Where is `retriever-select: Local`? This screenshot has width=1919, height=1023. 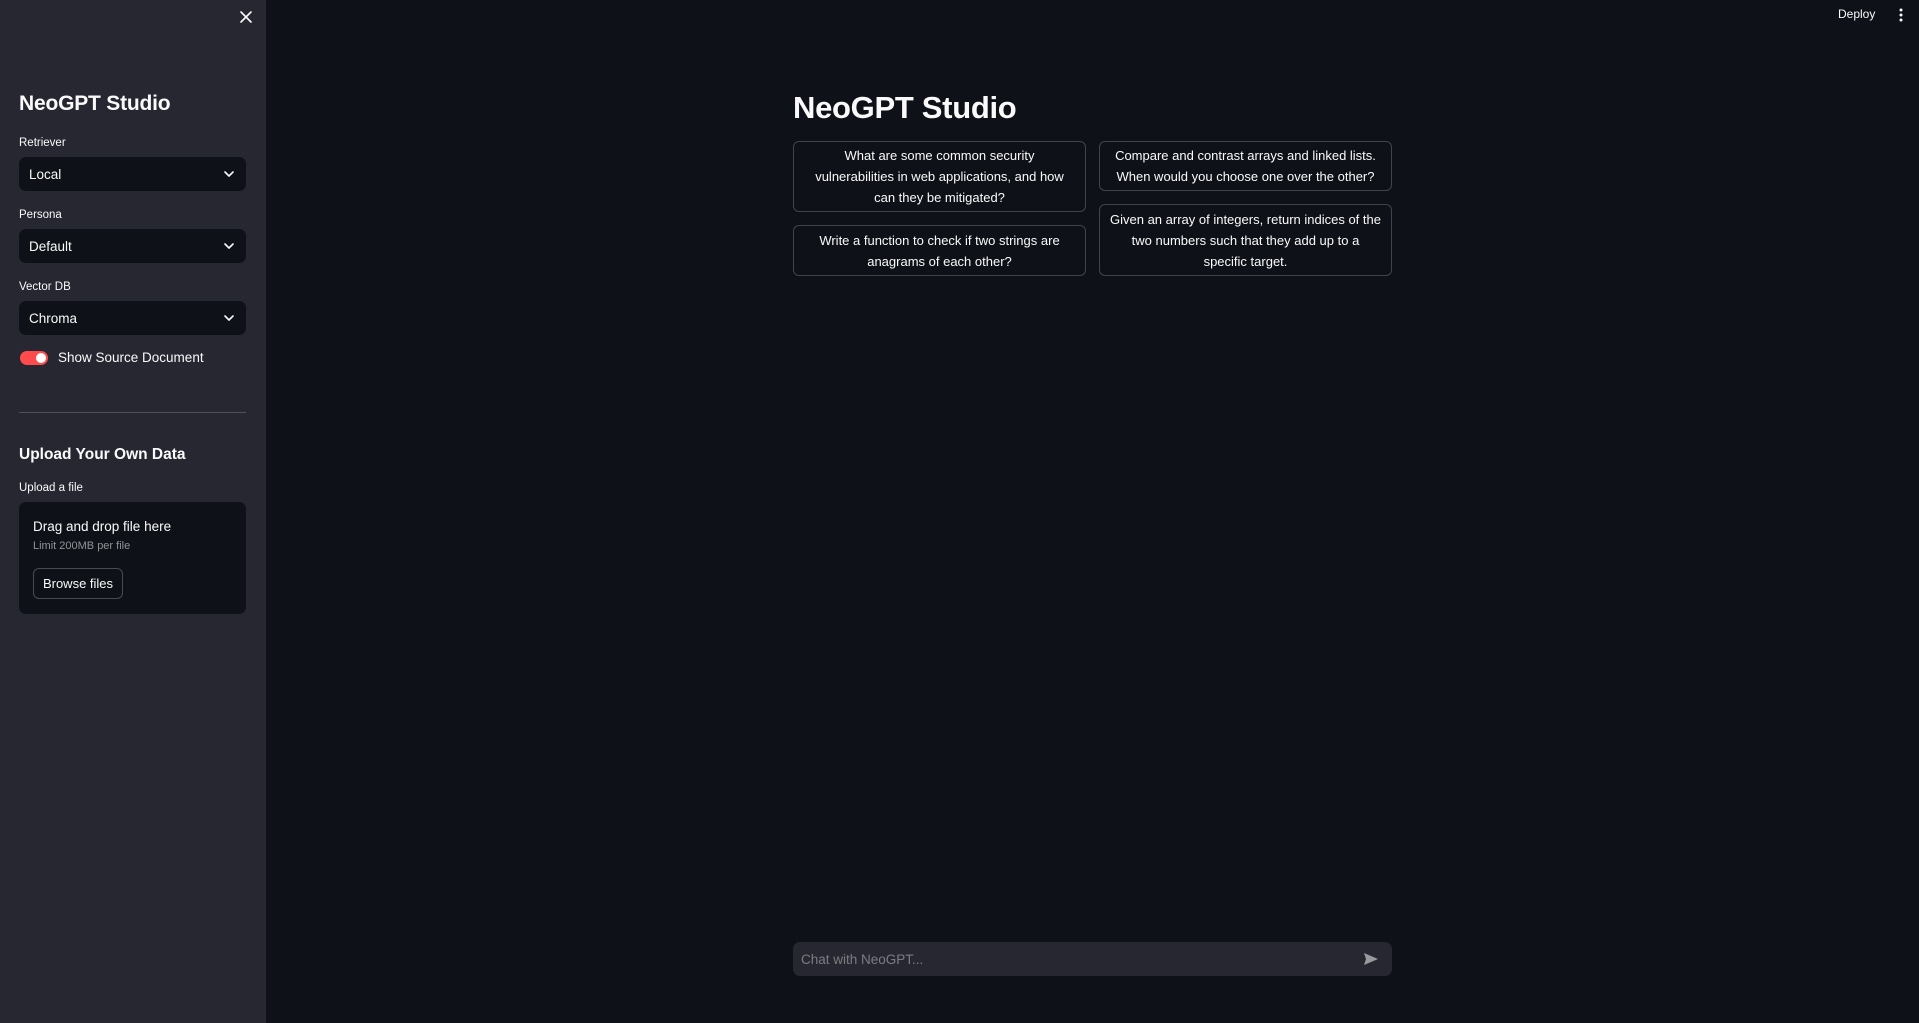
retriever-select: Local is located at coordinates (132, 174).